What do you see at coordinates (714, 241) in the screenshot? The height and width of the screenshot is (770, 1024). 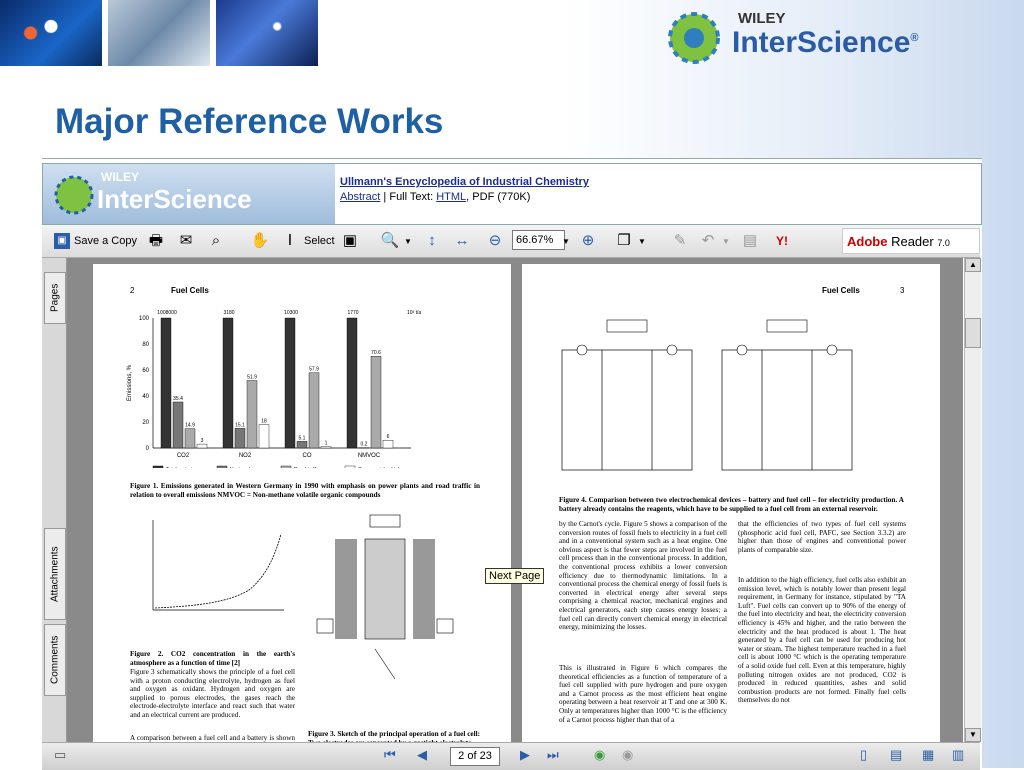 I see `rotate-button: ↶▼` at bounding box center [714, 241].